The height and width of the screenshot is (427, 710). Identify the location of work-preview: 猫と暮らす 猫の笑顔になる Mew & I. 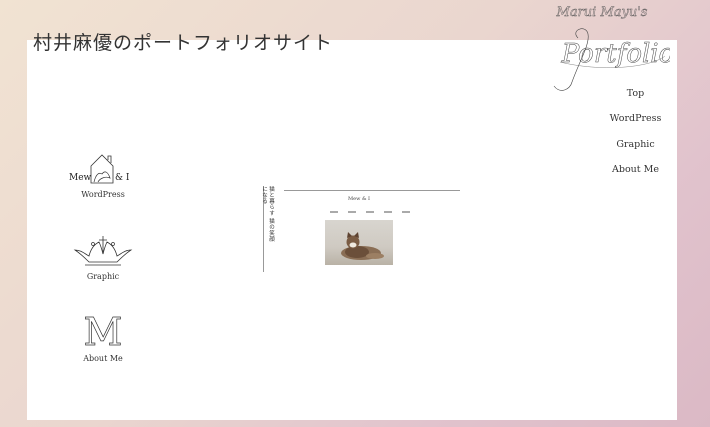
(360, 231).